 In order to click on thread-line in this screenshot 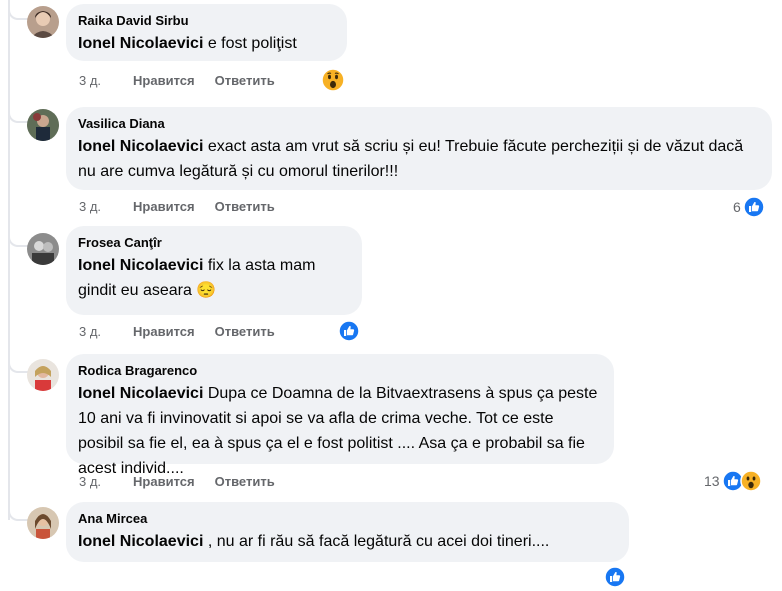, I will do `click(9, 260)`.